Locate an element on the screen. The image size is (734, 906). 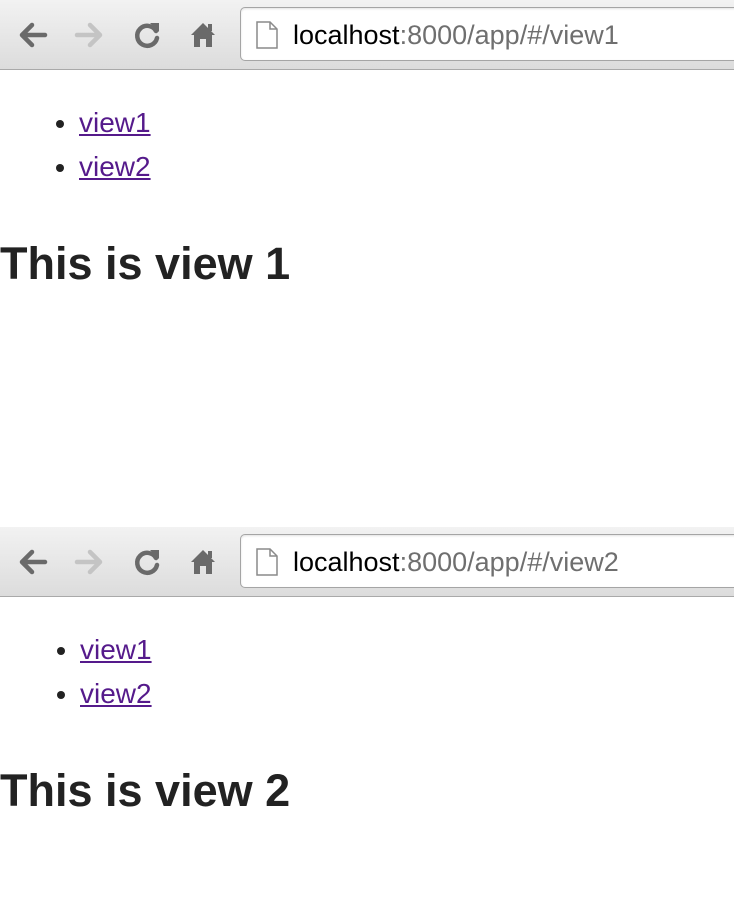
address-bar: localhost:8000/app/#/view2 is located at coordinates (487, 561).